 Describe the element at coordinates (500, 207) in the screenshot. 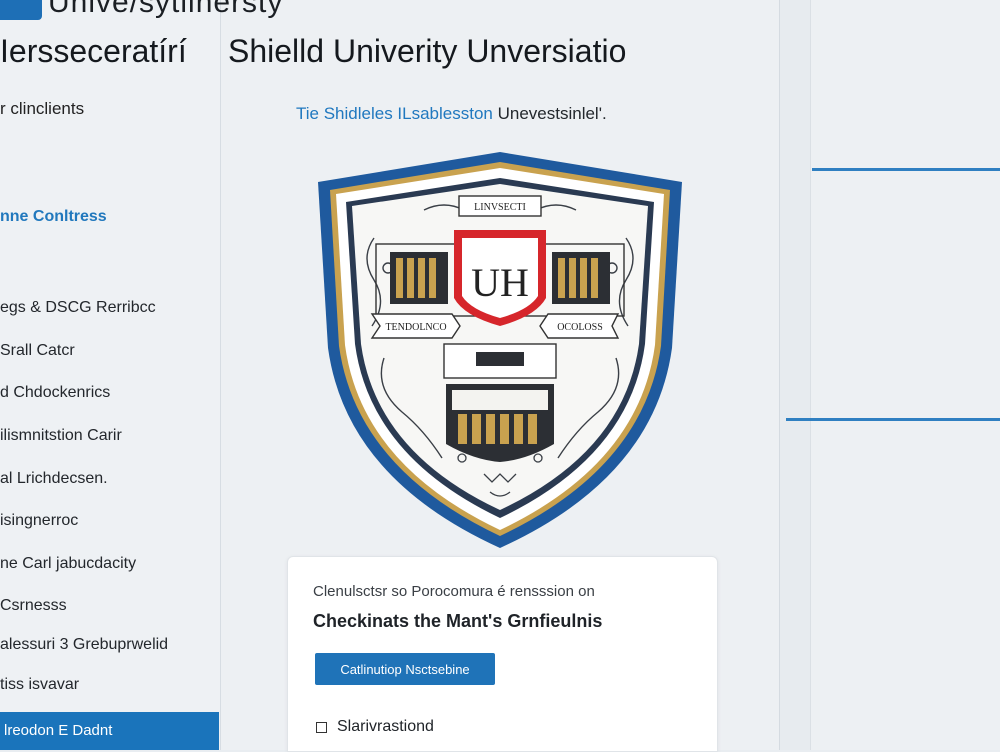

I see `crest-top-text: LINVSECTI` at that location.